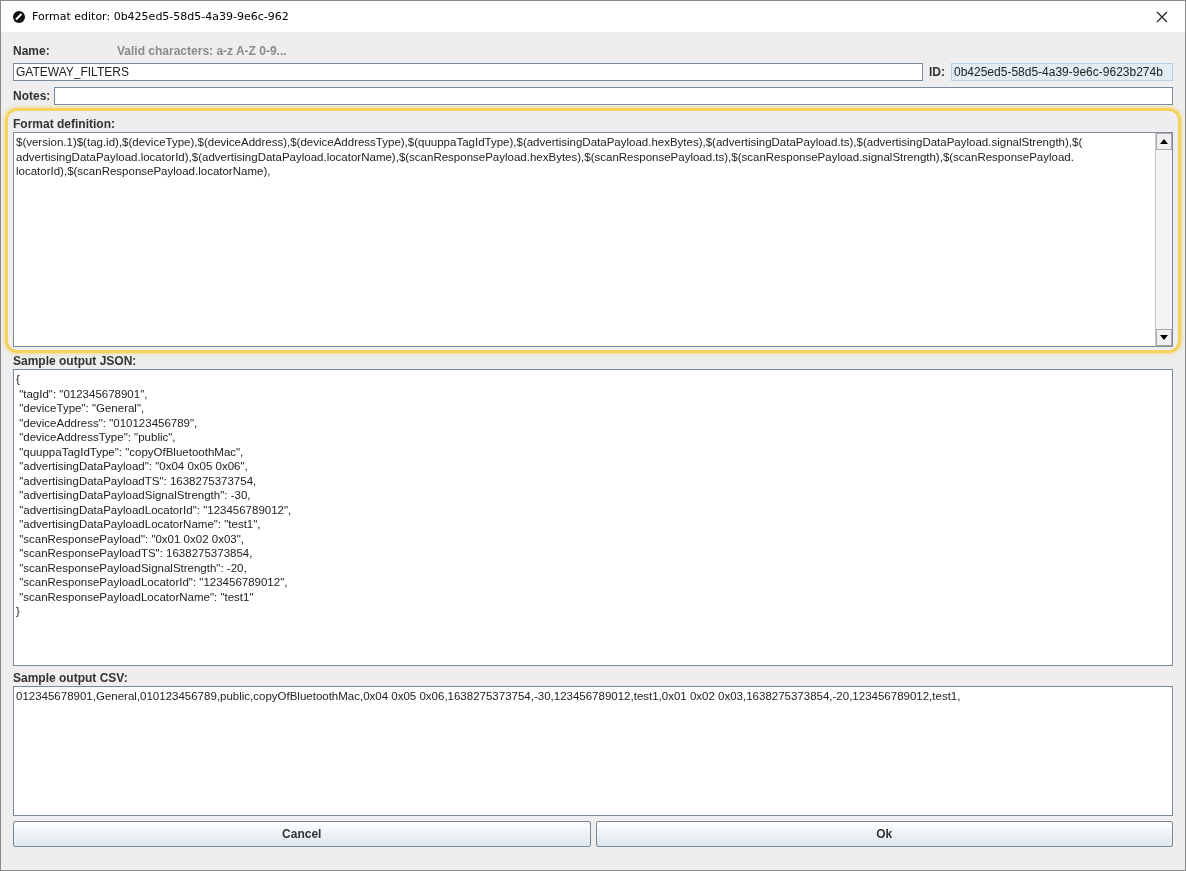 This screenshot has width=1186, height=871. I want to click on close-icon, so click(1162, 16).